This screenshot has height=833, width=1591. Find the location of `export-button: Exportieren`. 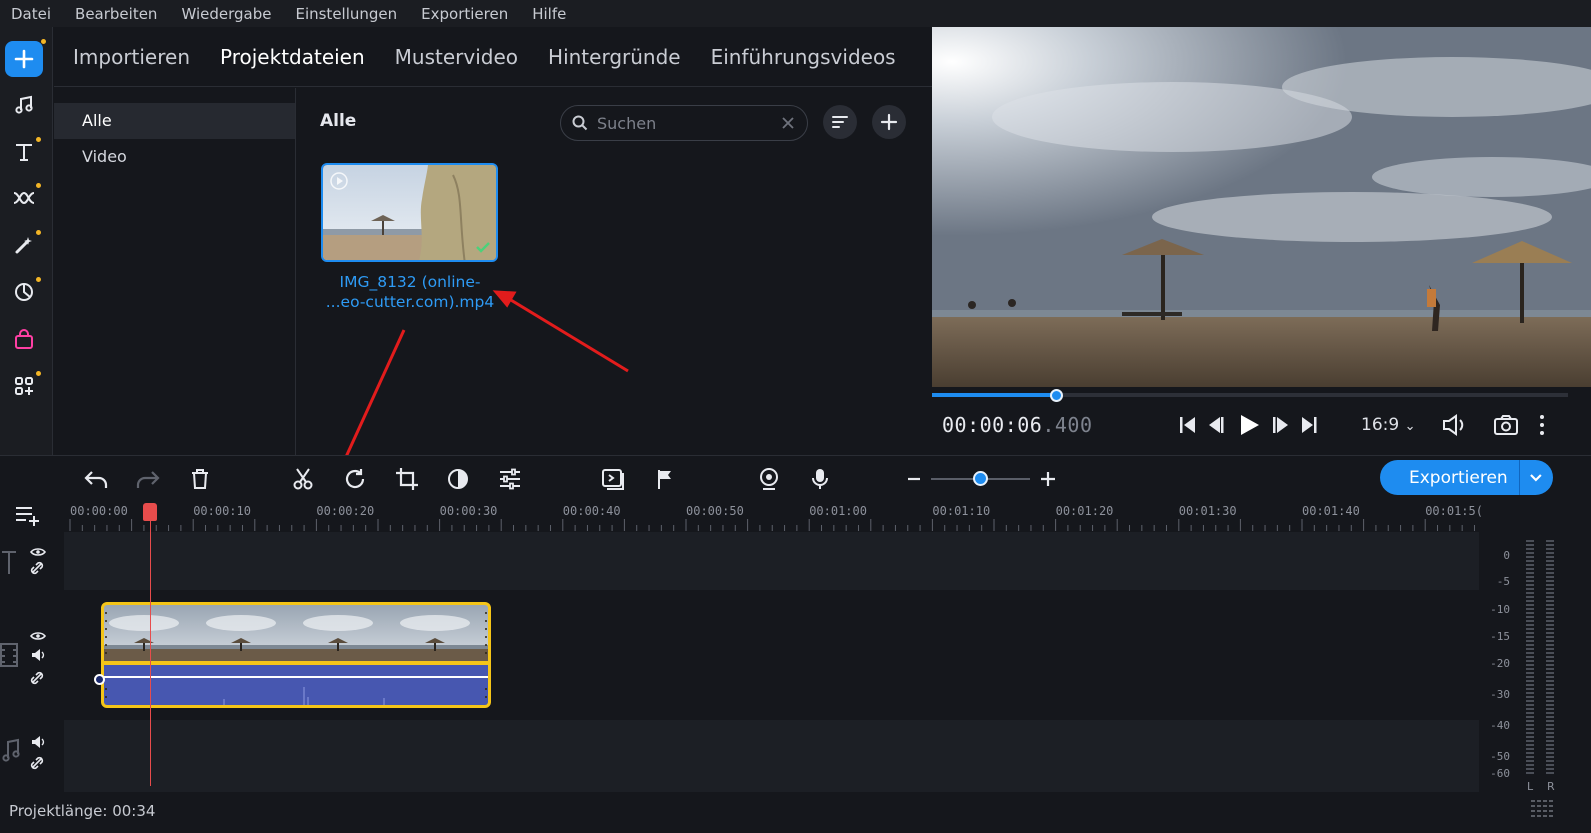

export-button: Exportieren is located at coordinates (1466, 477).